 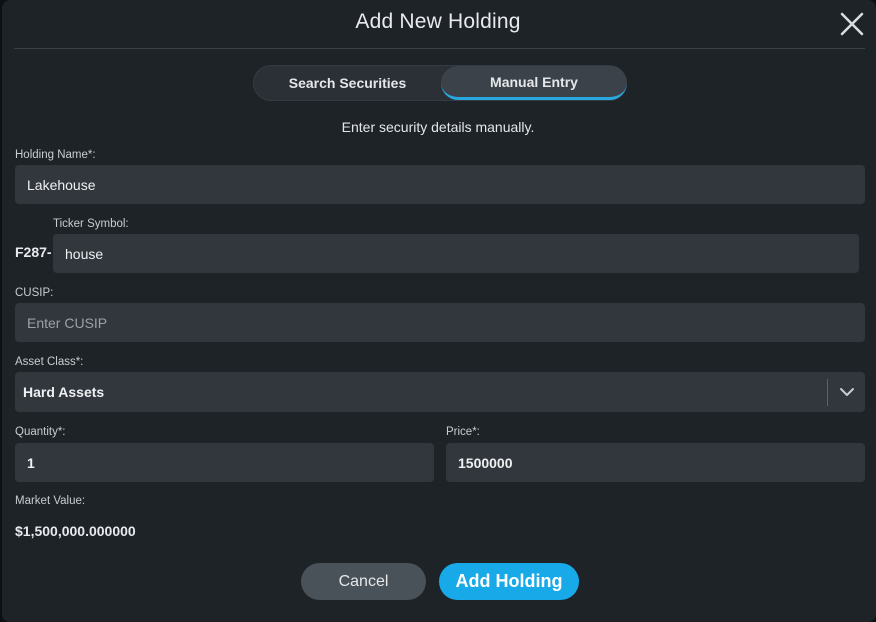 I want to click on close-icon, so click(x=852, y=24).